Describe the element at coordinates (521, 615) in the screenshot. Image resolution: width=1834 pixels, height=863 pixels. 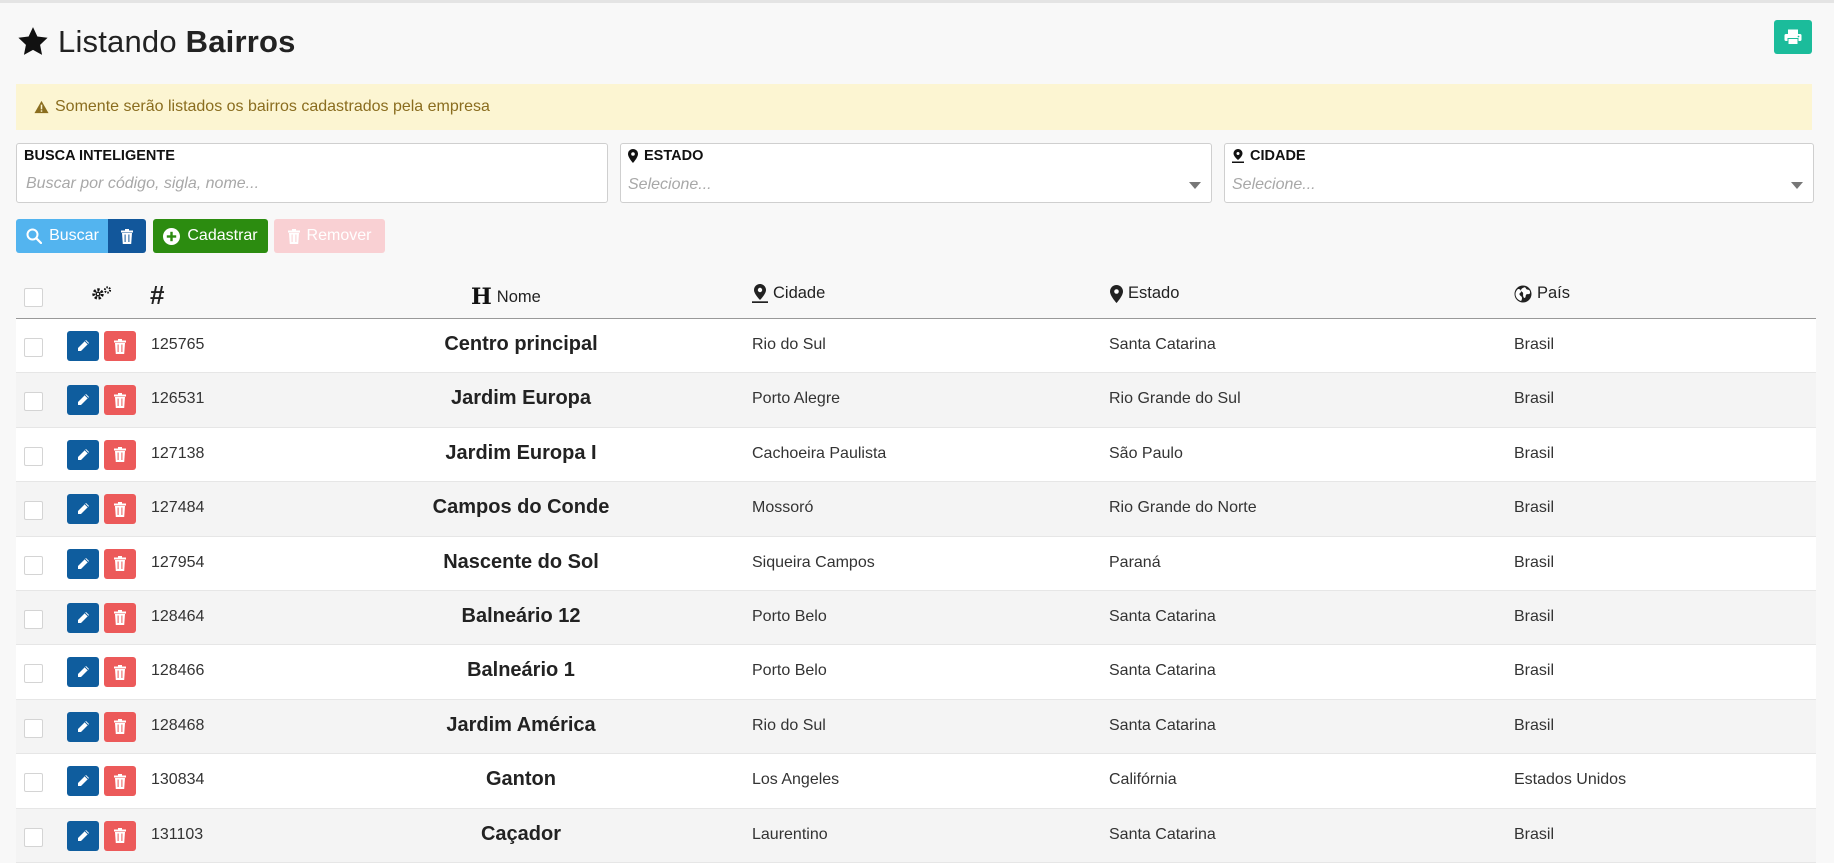
I see `cell-nome: Balneário 12` at that location.